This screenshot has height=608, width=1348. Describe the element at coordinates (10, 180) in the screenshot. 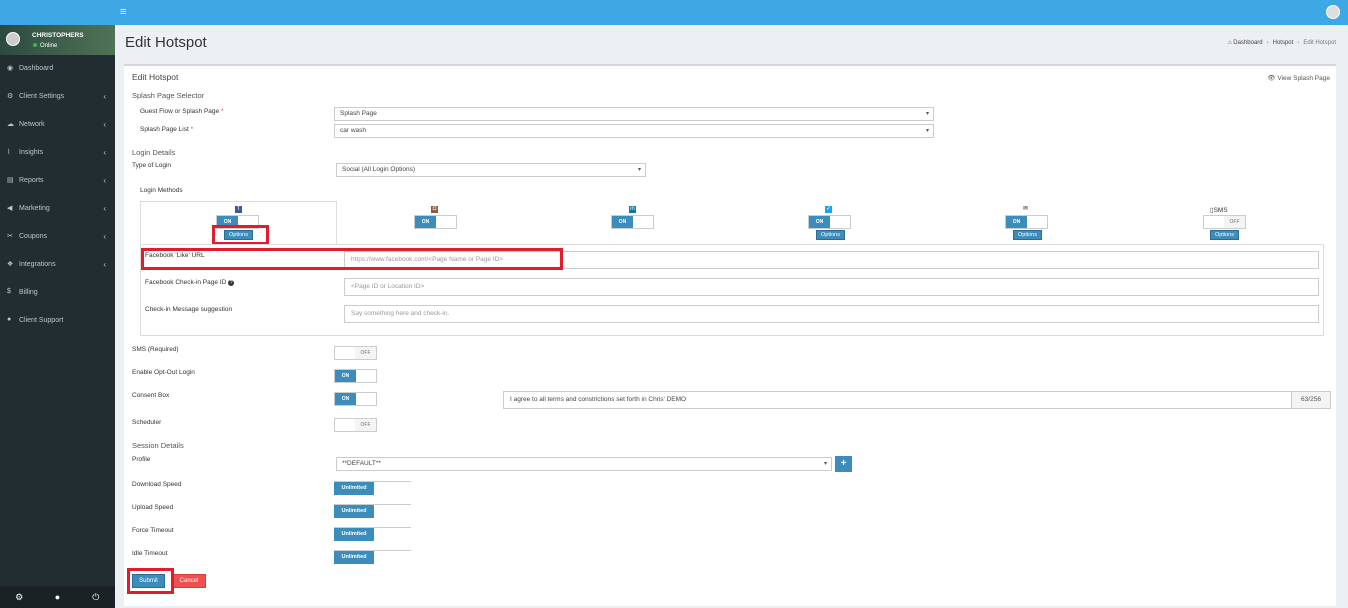

I see `reports-icon: ▤` at that location.